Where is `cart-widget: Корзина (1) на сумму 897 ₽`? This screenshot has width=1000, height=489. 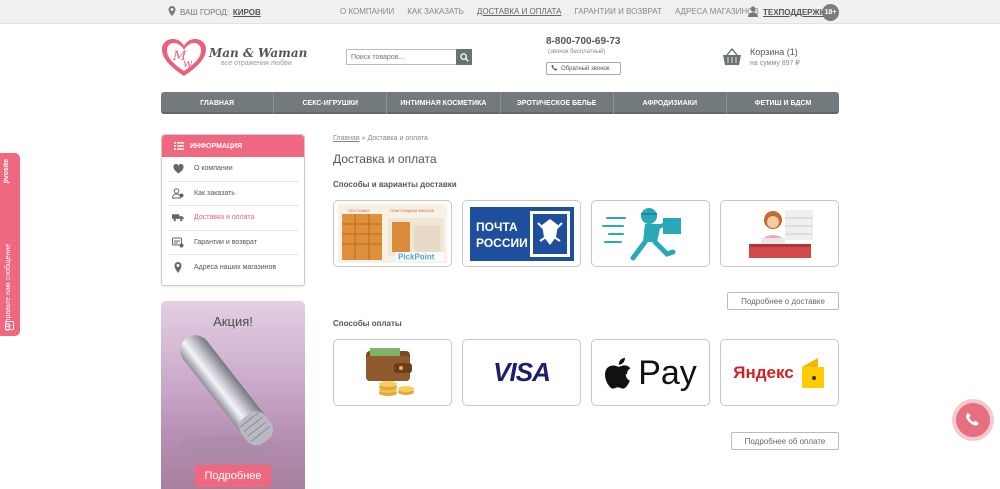
cart-widget: Корзина (1) на сумму 897 ₽ is located at coordinates (782, 58).